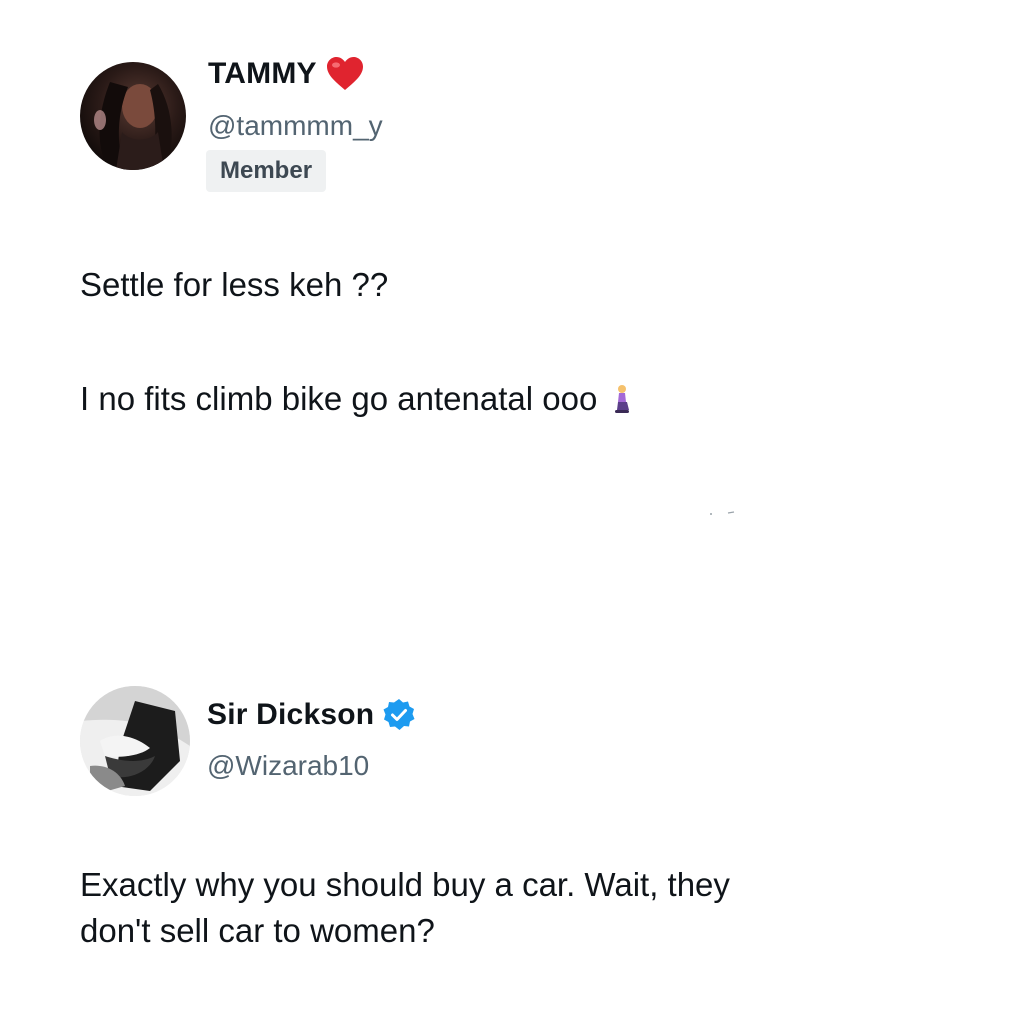  I want to click on dickson-display-name: Sir Dickson, so click(311, 715).